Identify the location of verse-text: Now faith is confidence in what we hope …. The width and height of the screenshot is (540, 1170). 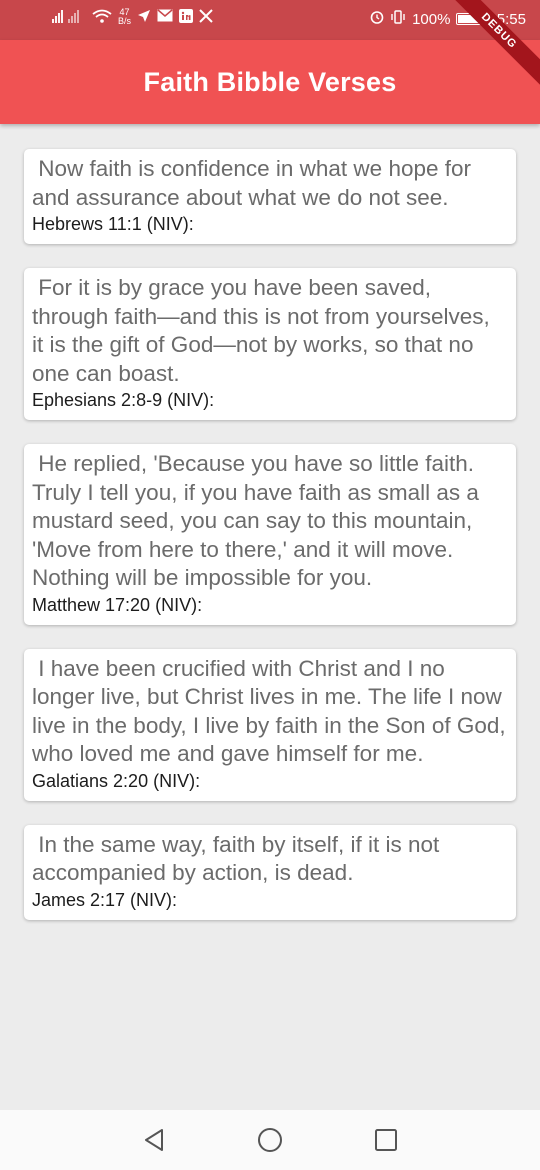
(255, 183).